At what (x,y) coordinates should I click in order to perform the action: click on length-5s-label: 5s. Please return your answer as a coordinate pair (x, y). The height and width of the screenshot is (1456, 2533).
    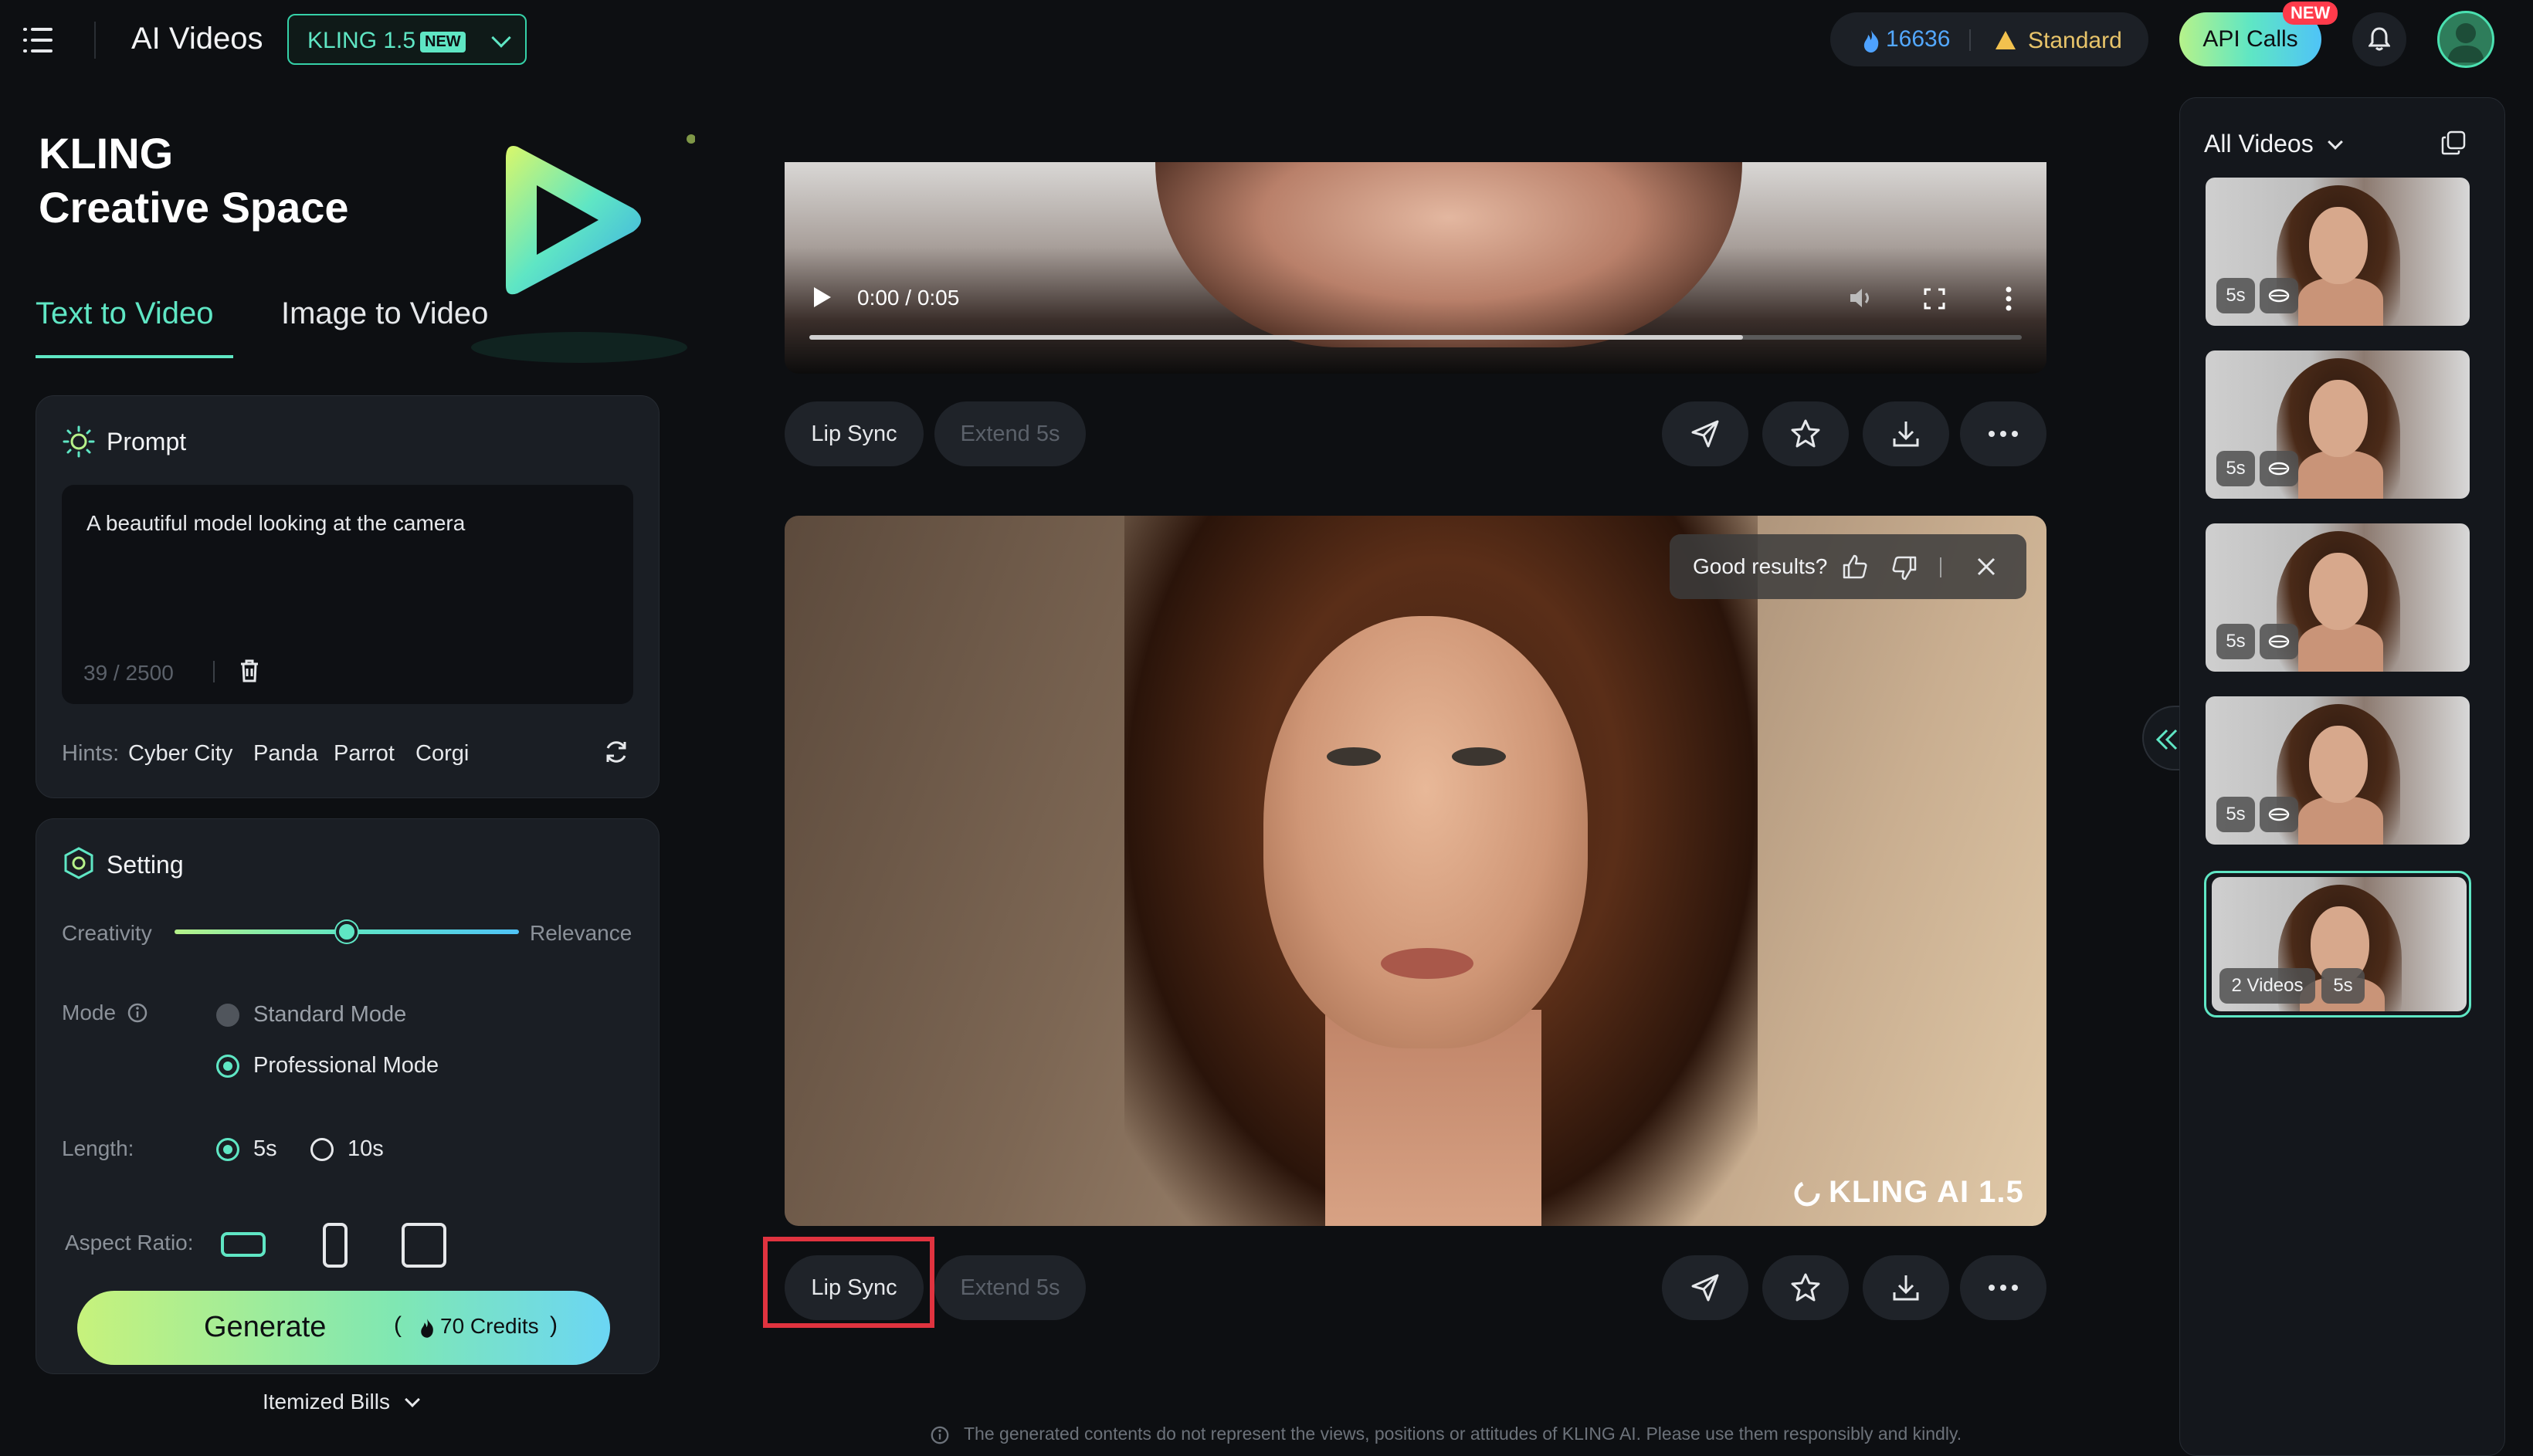
    Looking at the image, I should click on (265, 1149).